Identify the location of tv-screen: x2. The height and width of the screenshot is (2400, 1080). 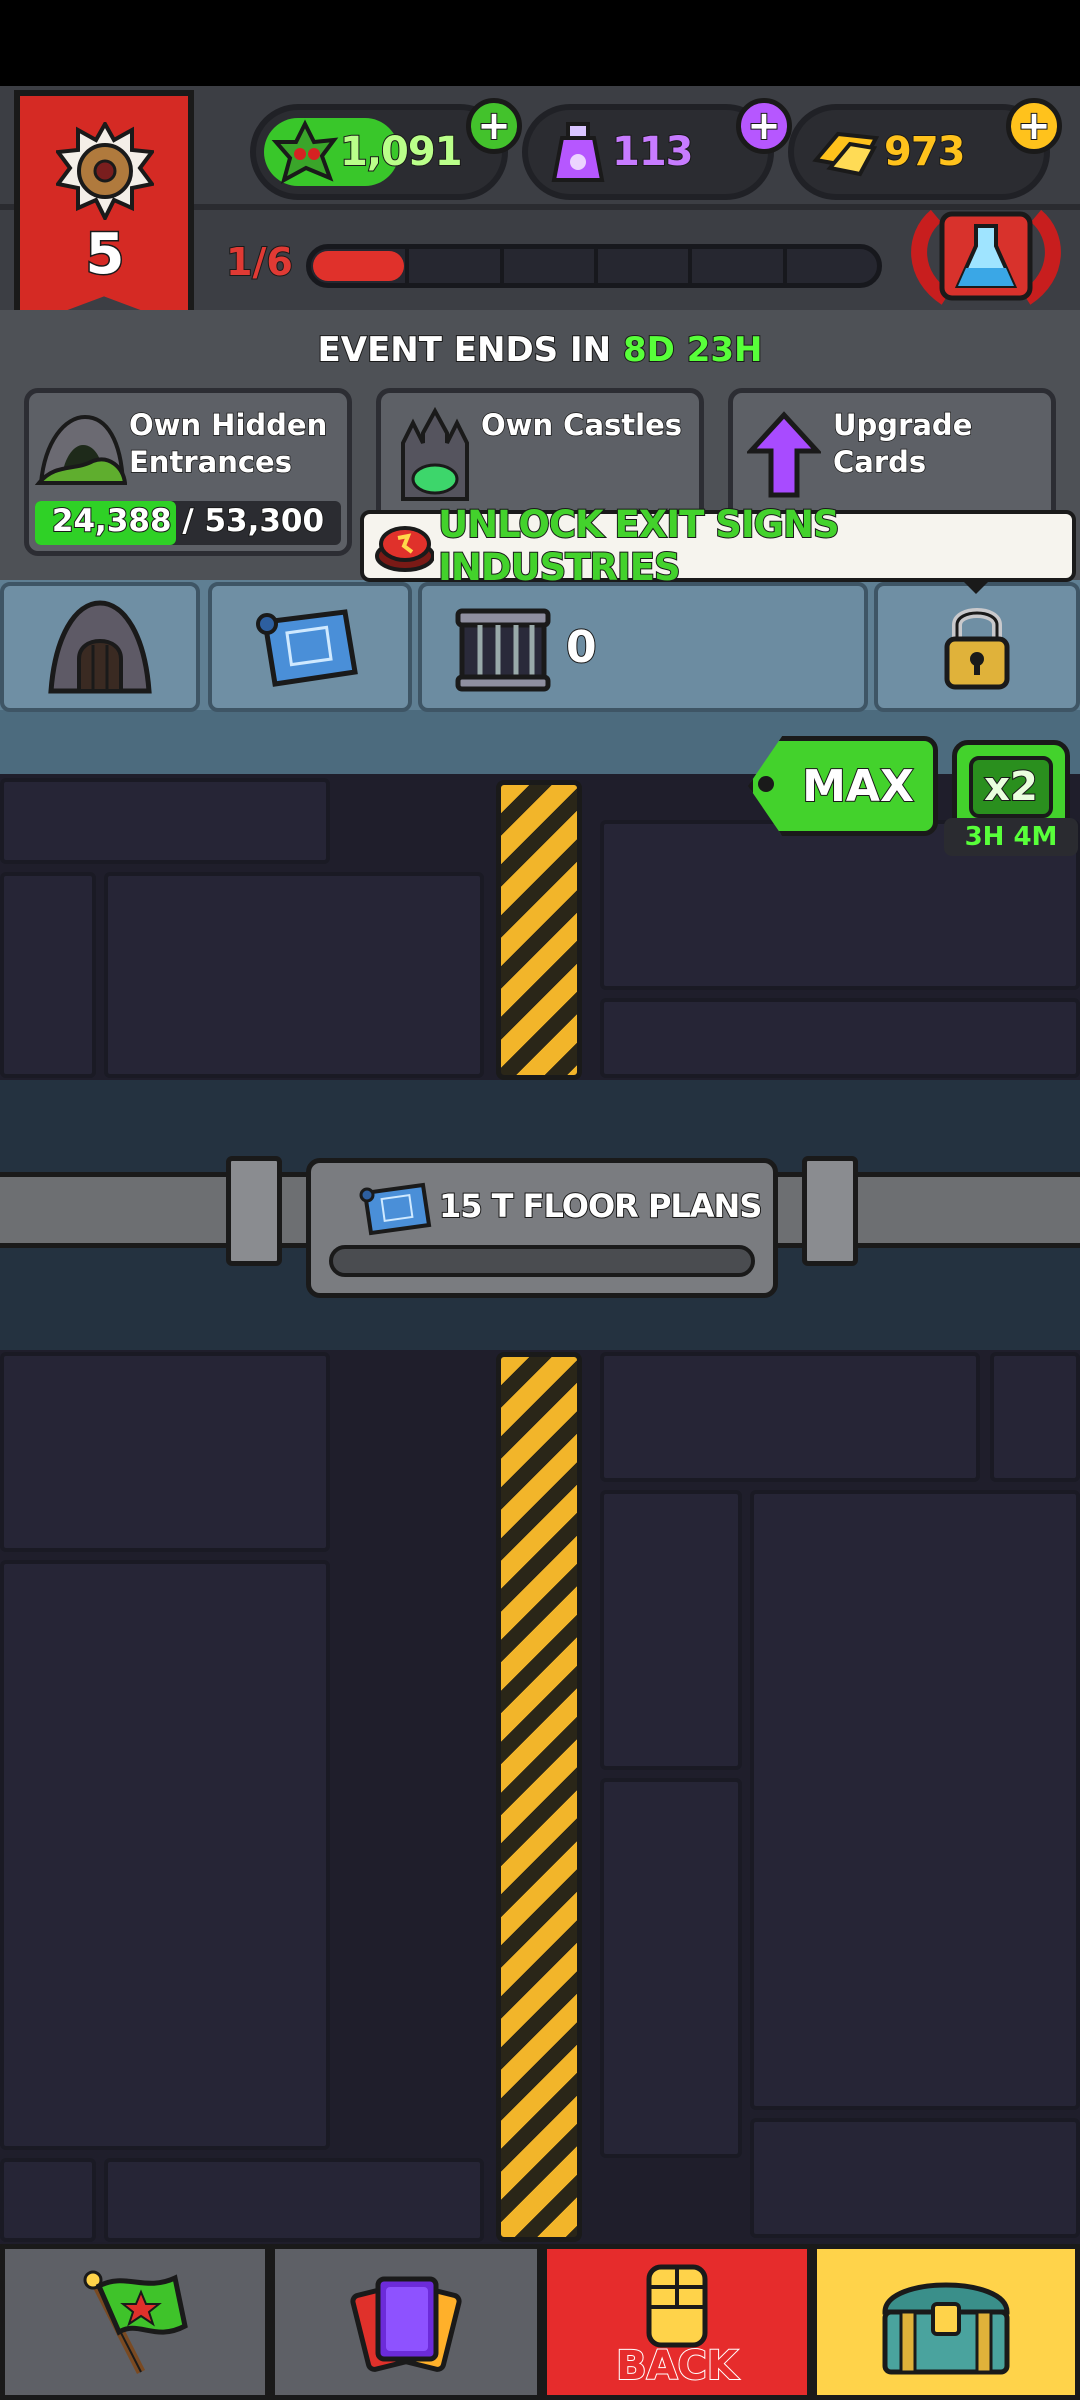
(1011, 787).